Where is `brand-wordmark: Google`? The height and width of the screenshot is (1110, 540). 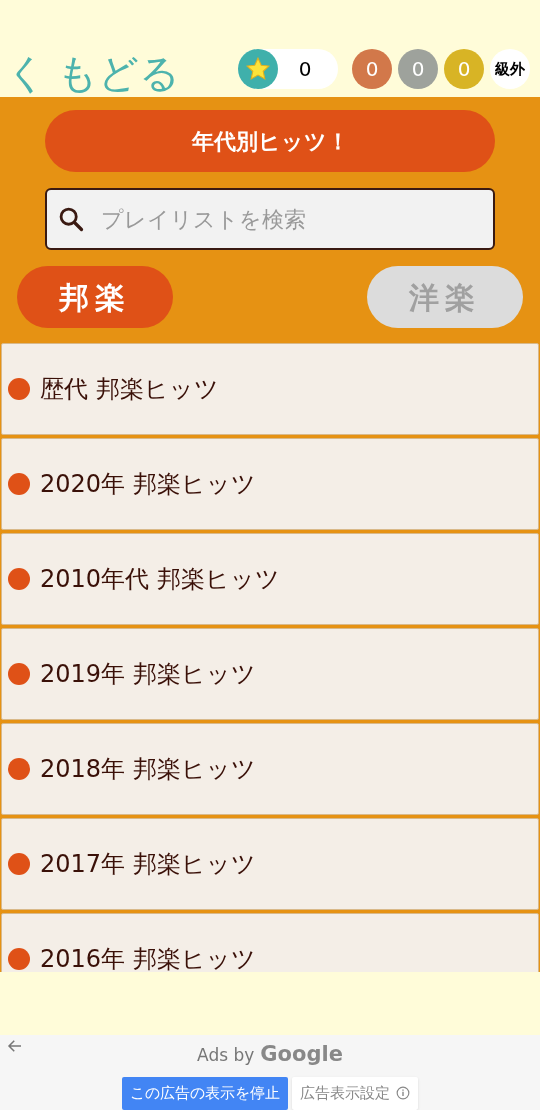
brand-wordmark: Google is located at coordinates (301, 1054).